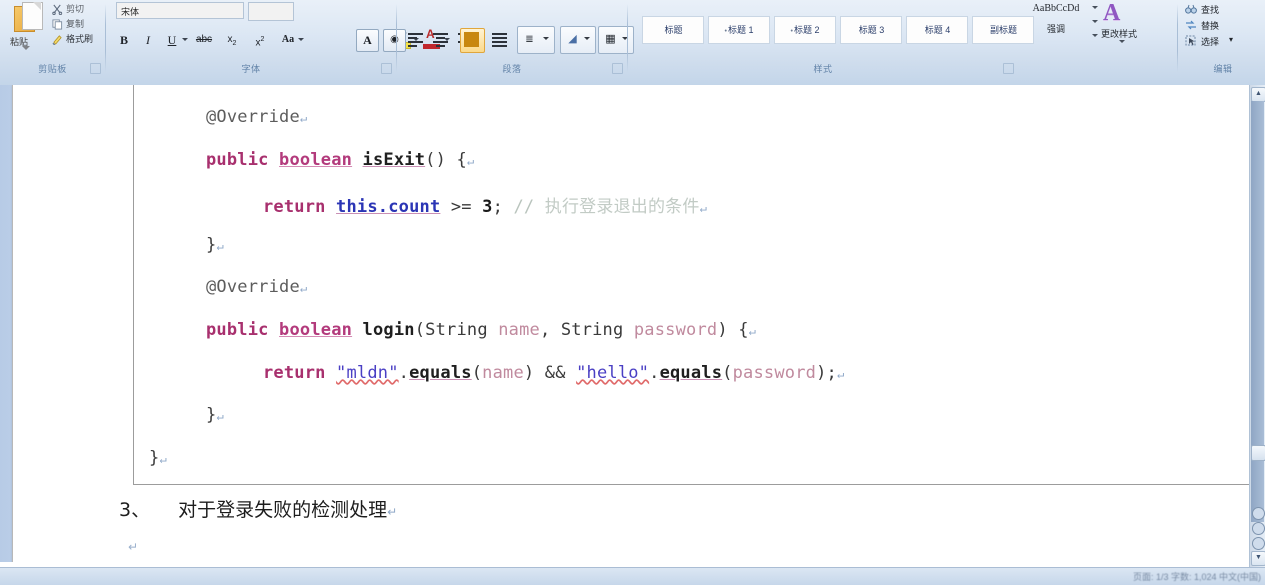 This screenshot has height=585, width=1265. I want to click on status-bar: 页面: 1/3 字数: 1,024 中文(中国), so click(632, 576).